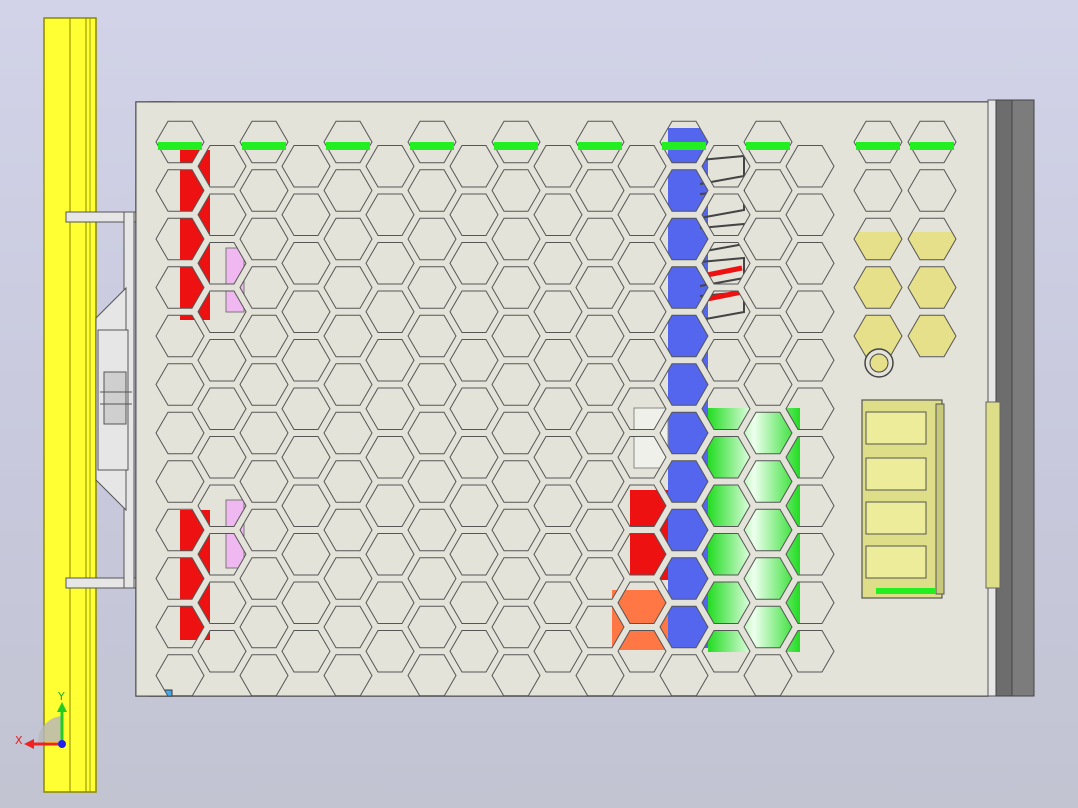  Describe the element at coordinates (61, 696) in the screenshot. I see `y-axis-label: Y` at that location.